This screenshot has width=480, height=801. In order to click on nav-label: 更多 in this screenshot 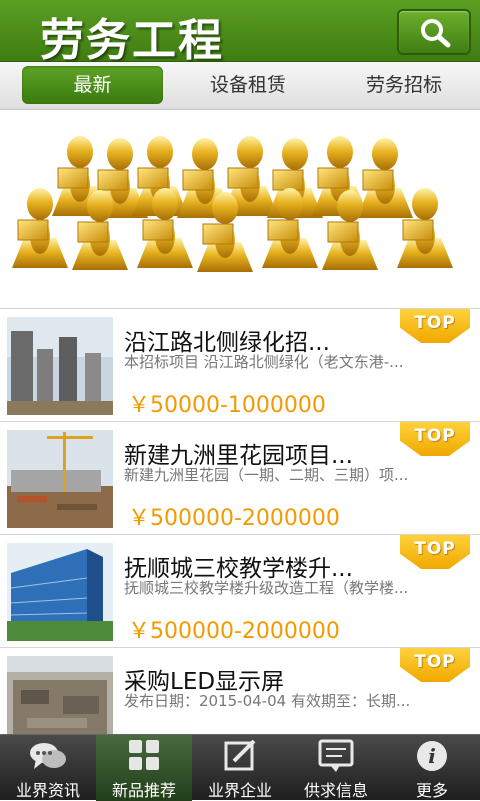, I will do `click(431, 790)`.